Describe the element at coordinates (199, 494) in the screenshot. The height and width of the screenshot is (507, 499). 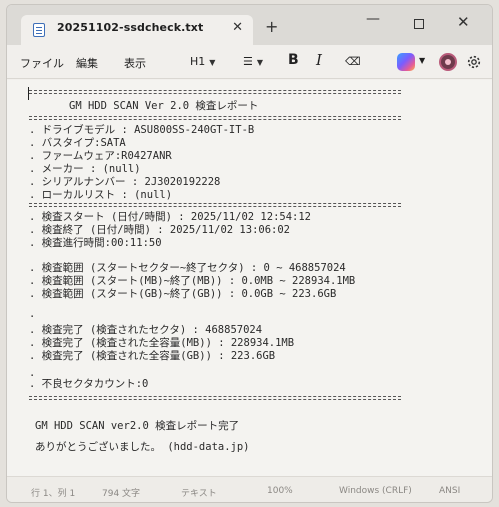
I see `status-file-type: テキスト` at that location.